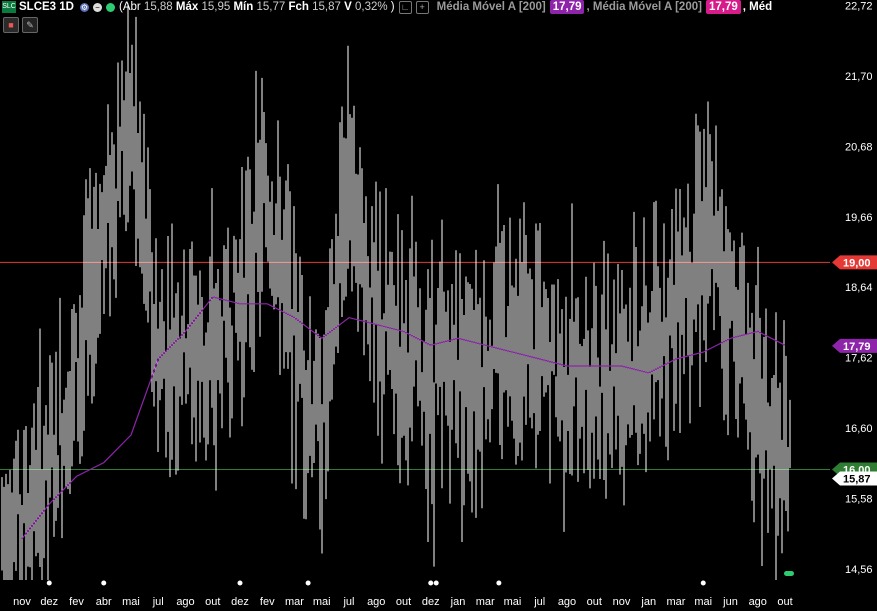  What do you see at coordinates (11, 25) in the screenshot?
I see `color-picker-icon: ■` at bounding box center [11, 25].